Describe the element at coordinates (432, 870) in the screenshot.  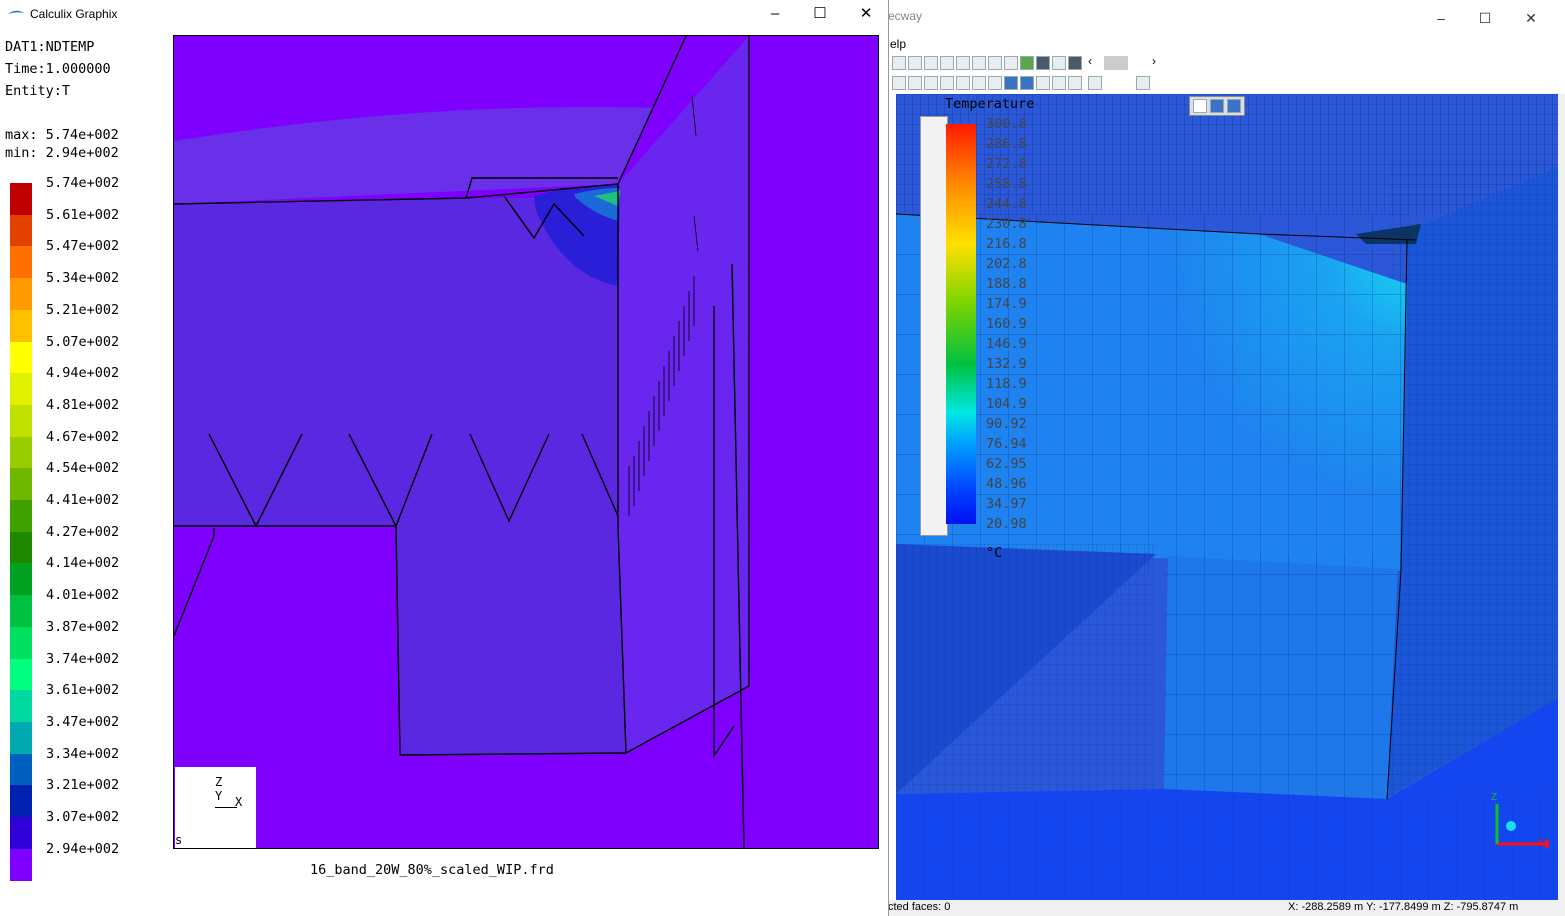
I see `file-name: 16_band_20W_80%_scaled_WIP.frd` at that location.